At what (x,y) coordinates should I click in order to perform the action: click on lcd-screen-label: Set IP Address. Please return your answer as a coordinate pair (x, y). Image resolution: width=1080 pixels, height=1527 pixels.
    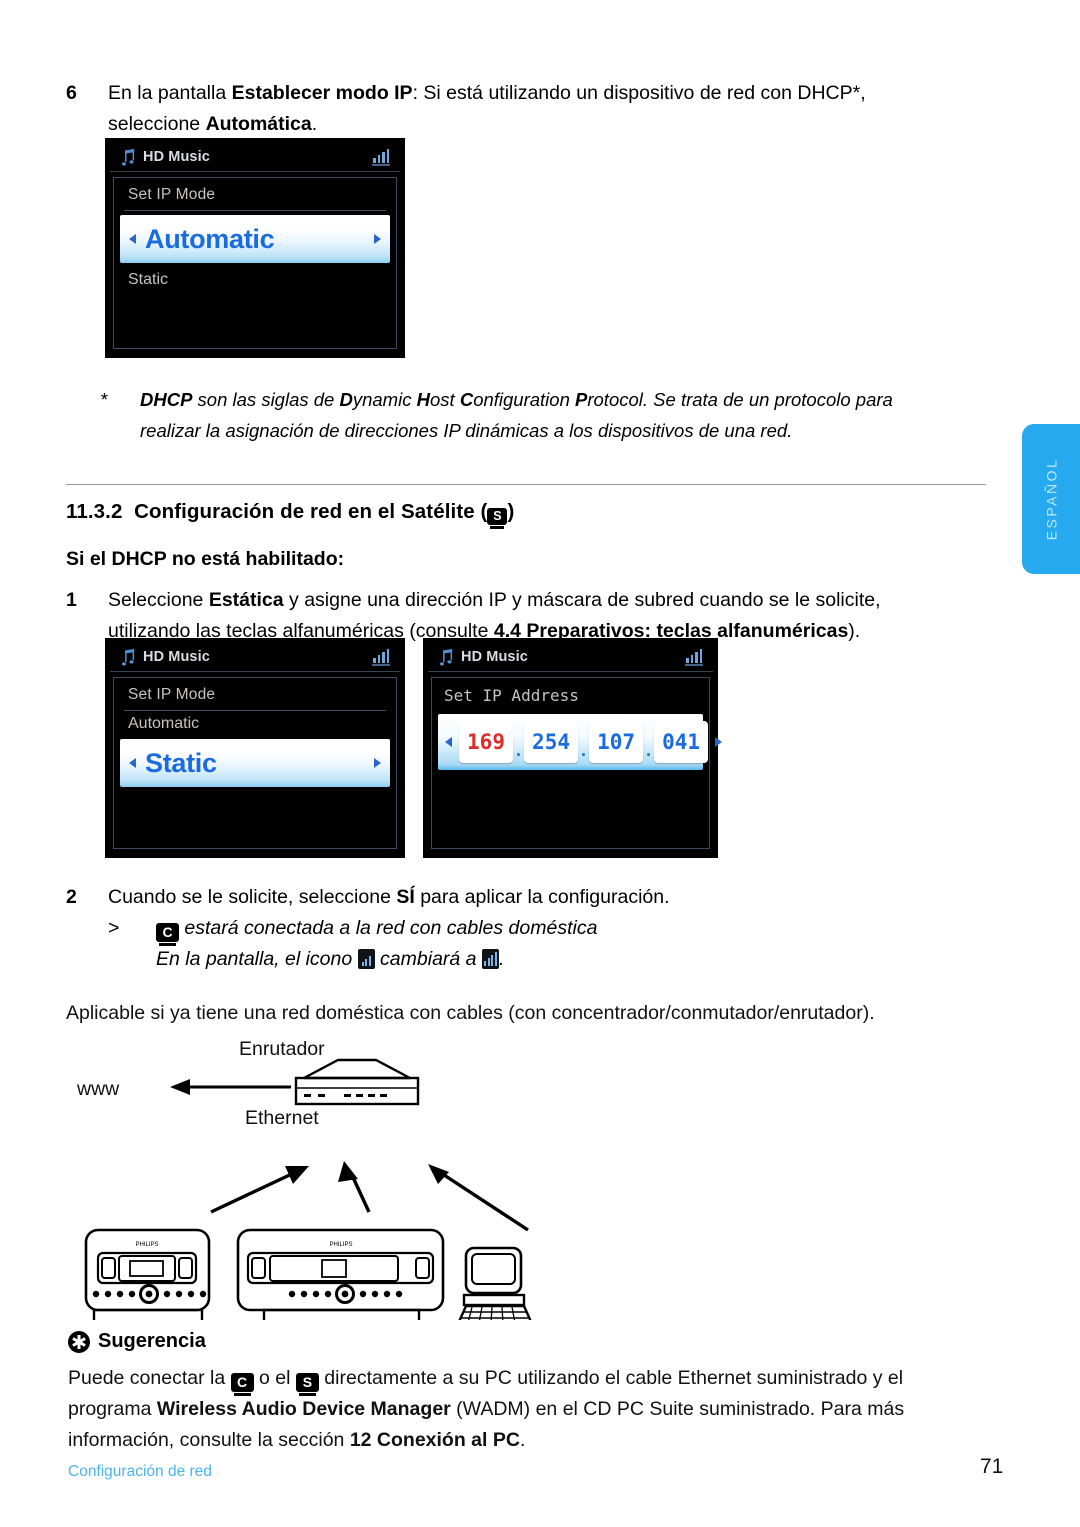
    Looking at the image, I should click on (511, 695).